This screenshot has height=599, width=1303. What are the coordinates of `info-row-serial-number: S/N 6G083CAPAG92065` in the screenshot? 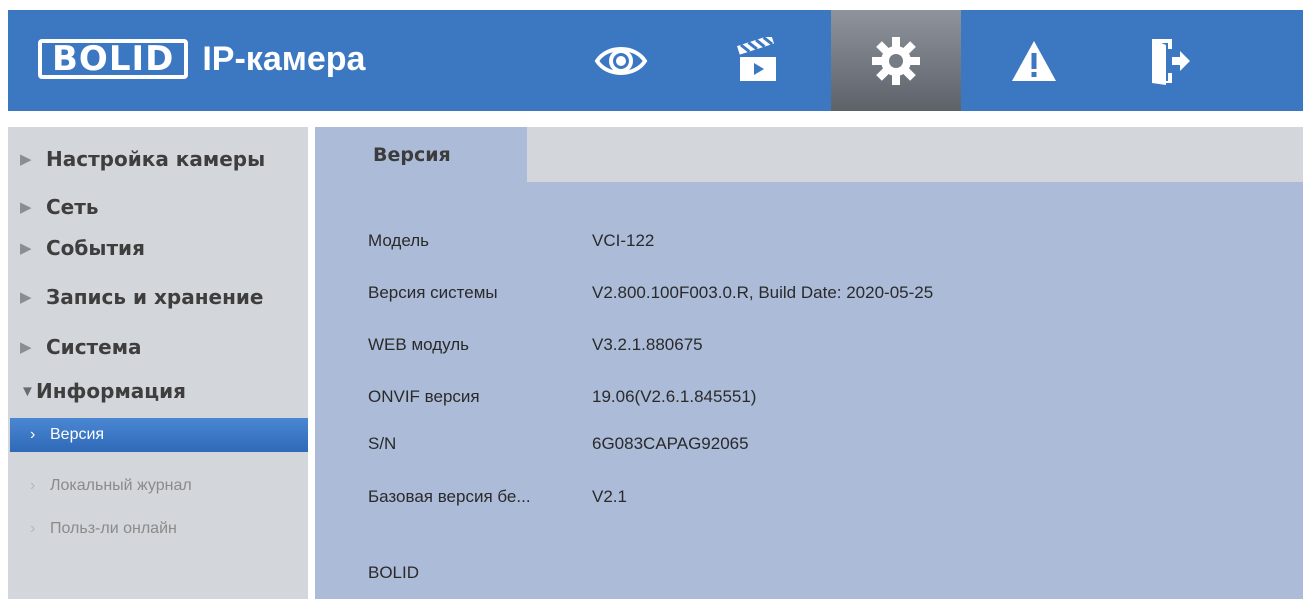 It's located at (558, 444).